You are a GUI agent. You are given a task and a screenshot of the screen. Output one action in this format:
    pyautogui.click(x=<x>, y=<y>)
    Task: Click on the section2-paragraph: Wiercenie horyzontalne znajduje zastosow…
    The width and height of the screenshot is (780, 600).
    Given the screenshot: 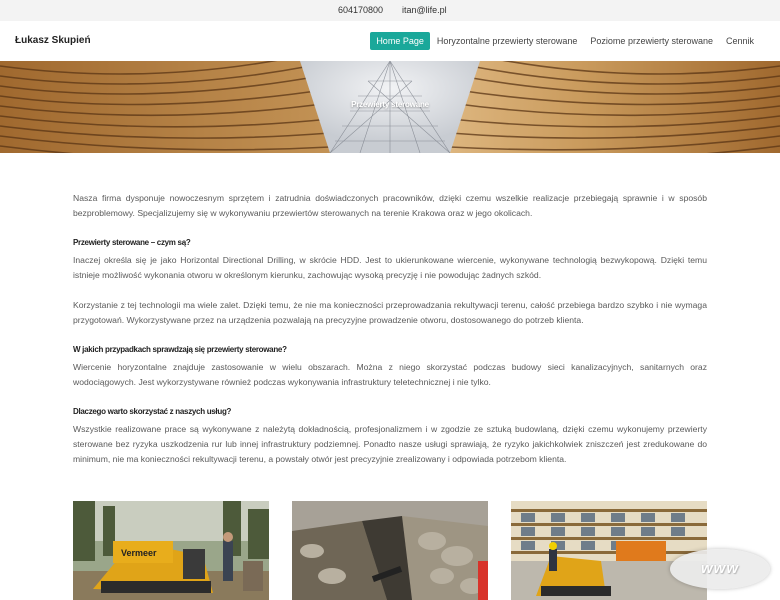 What is the action you would take?
    pyautogui.click(x=390, y=374)
    